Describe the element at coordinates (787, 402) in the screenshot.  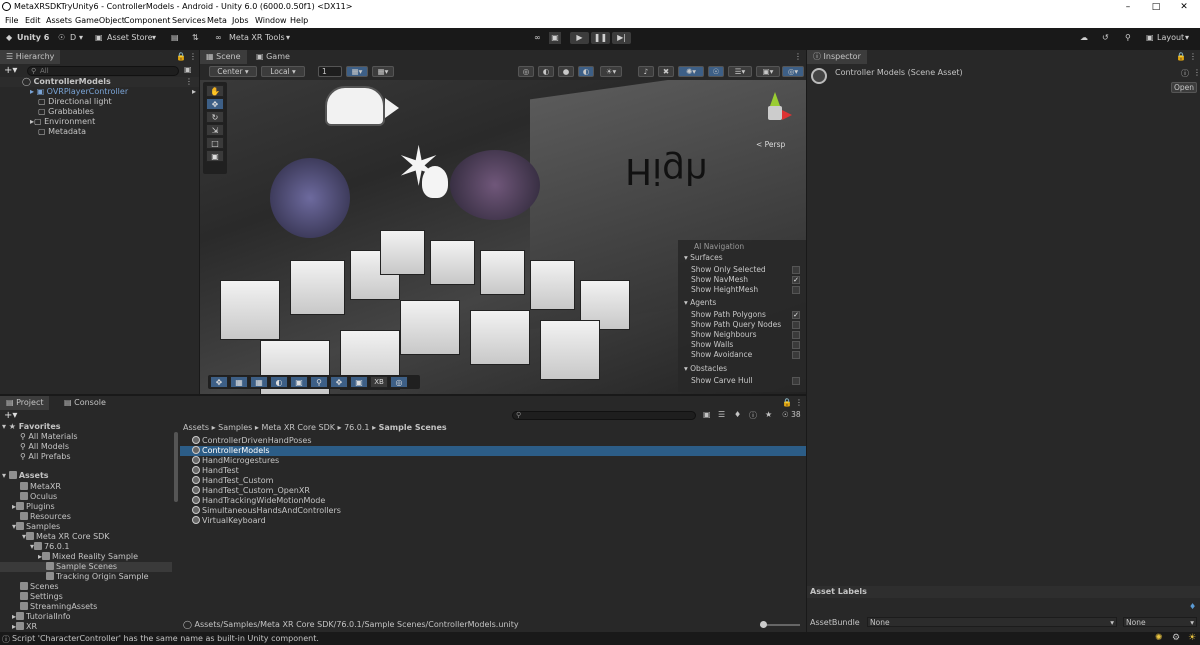
I see `lock-icon: 🔒` at that location.